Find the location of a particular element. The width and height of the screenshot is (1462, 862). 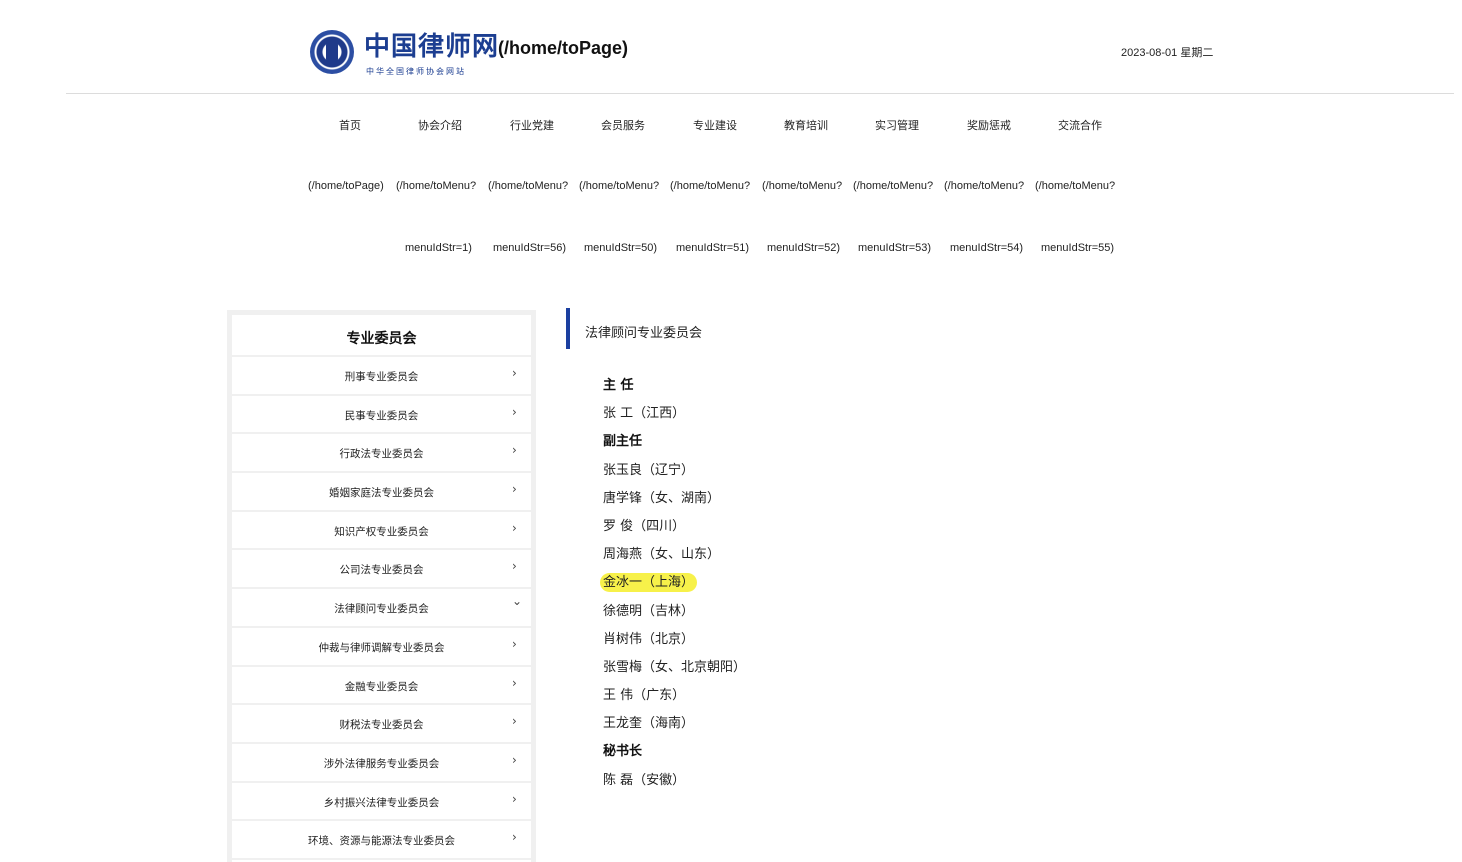

role-heading: 副主任 is located at coordinates (623, 442).